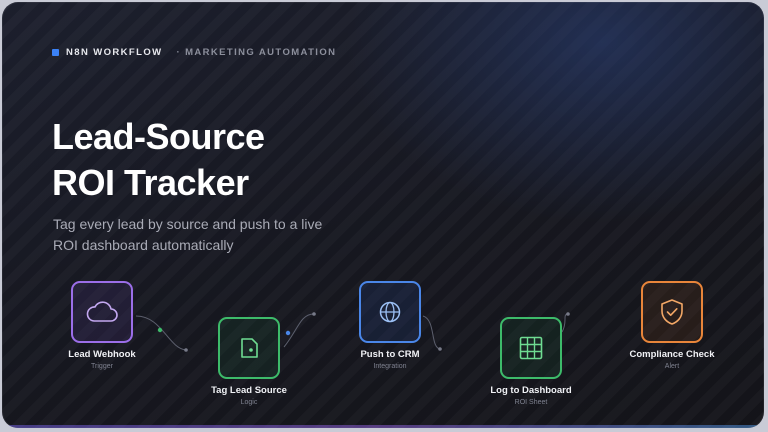  Describe the element at coordinates (314, 314) in the screenshot. I see `connector-2-end` at that location.